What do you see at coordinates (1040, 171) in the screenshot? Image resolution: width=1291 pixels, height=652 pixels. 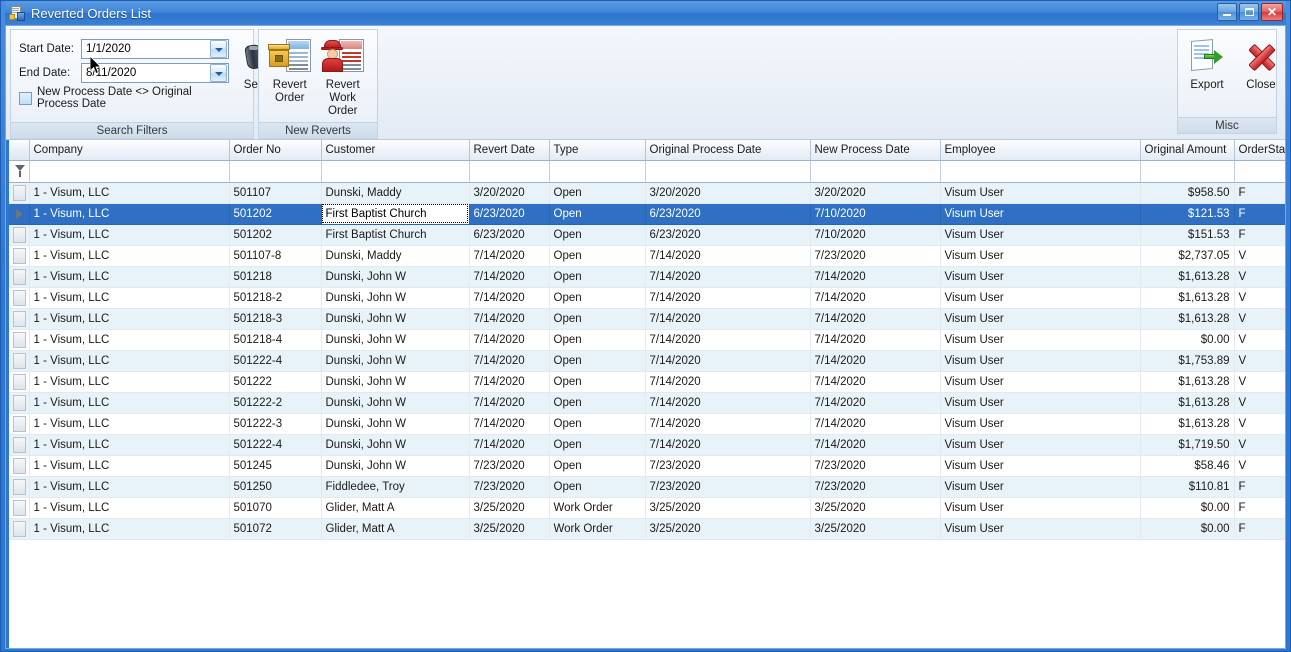 I see `filter-cell-employee` at bounding box center [1040, 171].